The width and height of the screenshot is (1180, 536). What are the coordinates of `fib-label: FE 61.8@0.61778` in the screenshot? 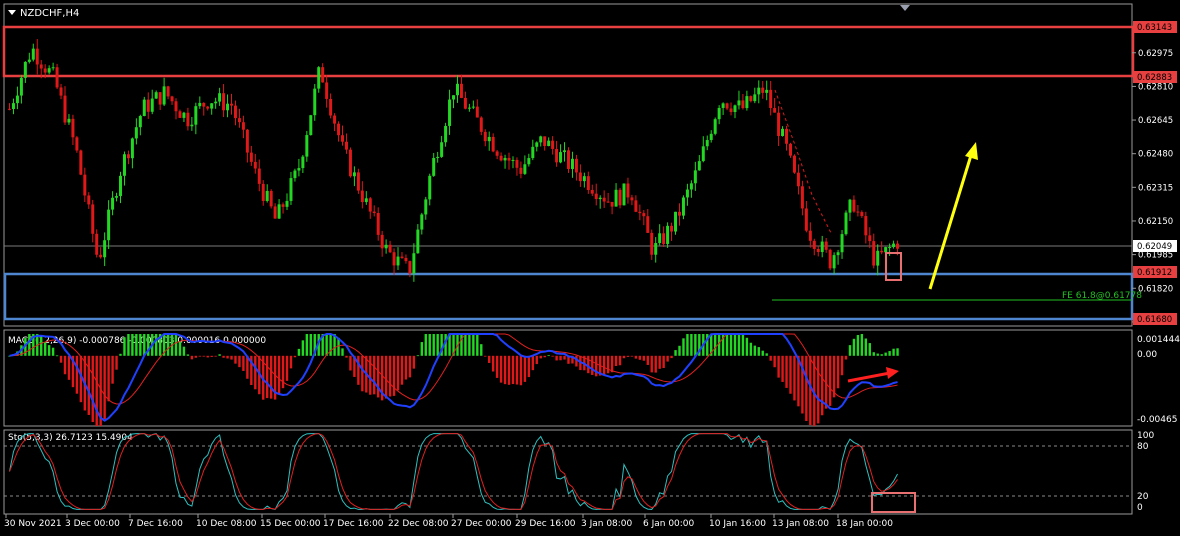 It's located at (1102, 296).